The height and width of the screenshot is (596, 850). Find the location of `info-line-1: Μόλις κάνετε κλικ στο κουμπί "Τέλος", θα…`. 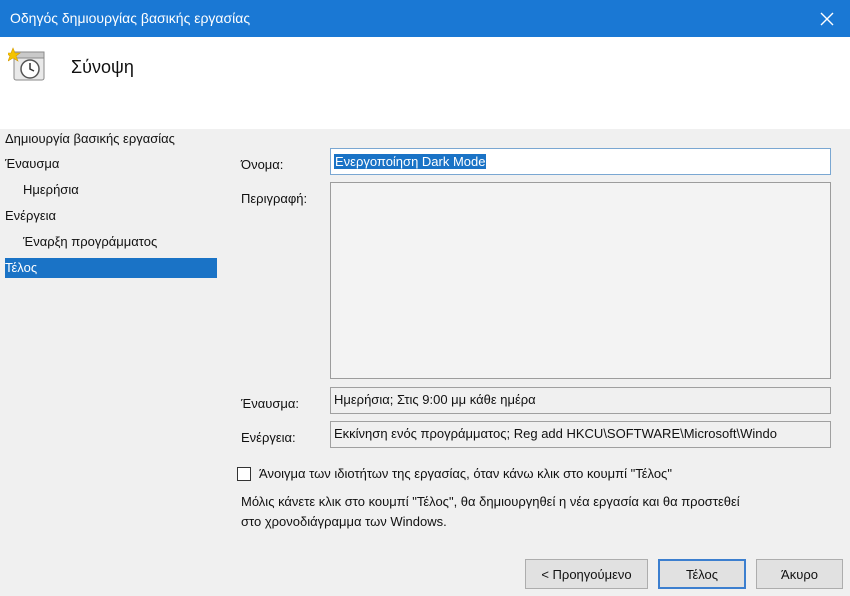

info-line-1: Μόλις κάνετε κλικ στο κουμπί "Τέλος", θα… is located at coordinates (490, 501).